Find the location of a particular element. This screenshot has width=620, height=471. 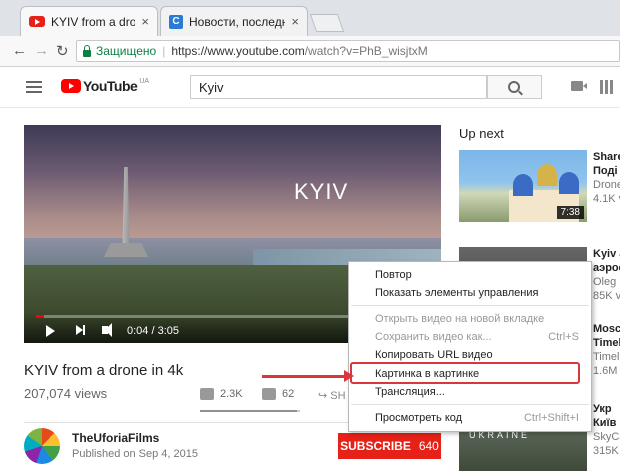

suggested-video-info: Укр Київ SkyCa 315K v is located at coordinates (606, 430).